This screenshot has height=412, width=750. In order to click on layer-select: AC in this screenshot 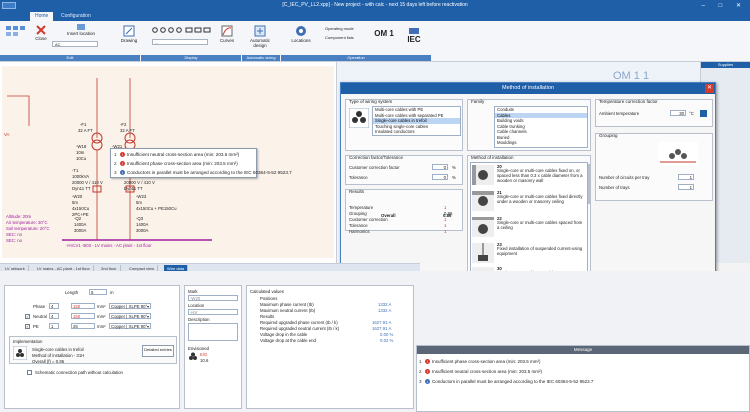, I will do `click(75, 44)`.